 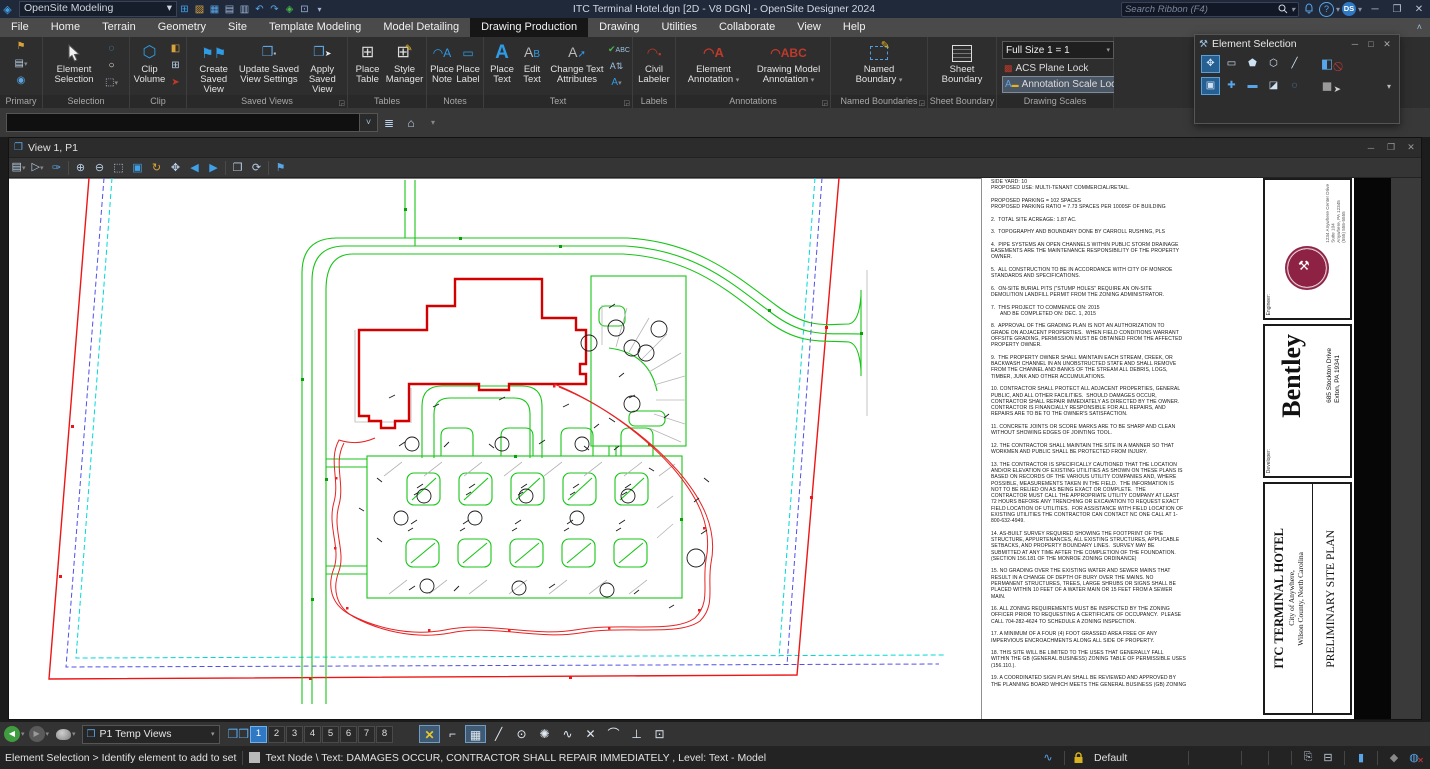 I want to click on fit-view-icon: ▣, so click(x=137, y=168).